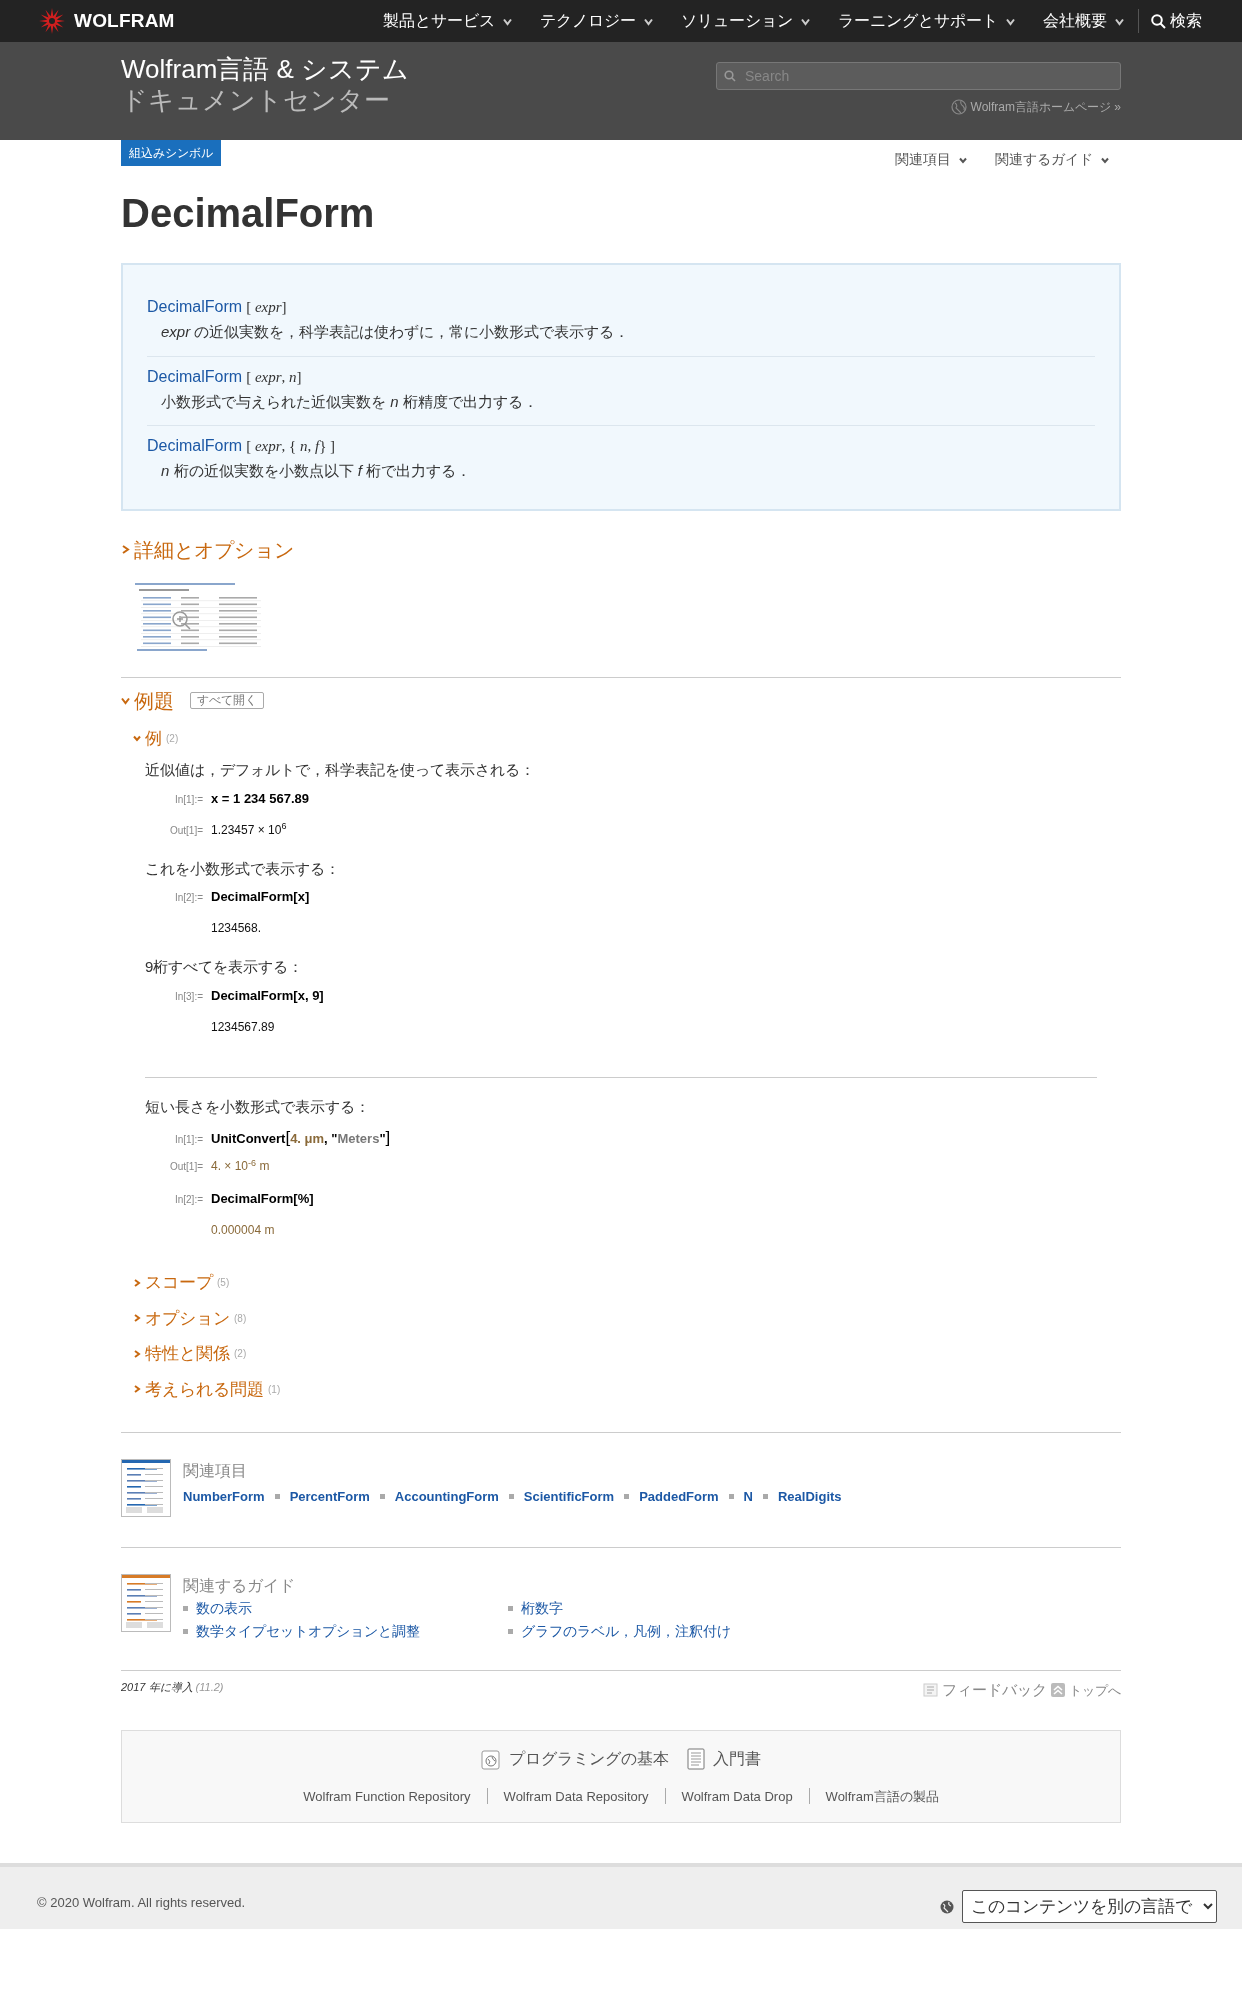 Image resolution: width=1242 pixels, height=2000 pixels. What do you see at coordinates (1045, 107) in the screenshot?
I see `home-link: Wolfram言語ホームページ »` at bounding box center [1045, 107].